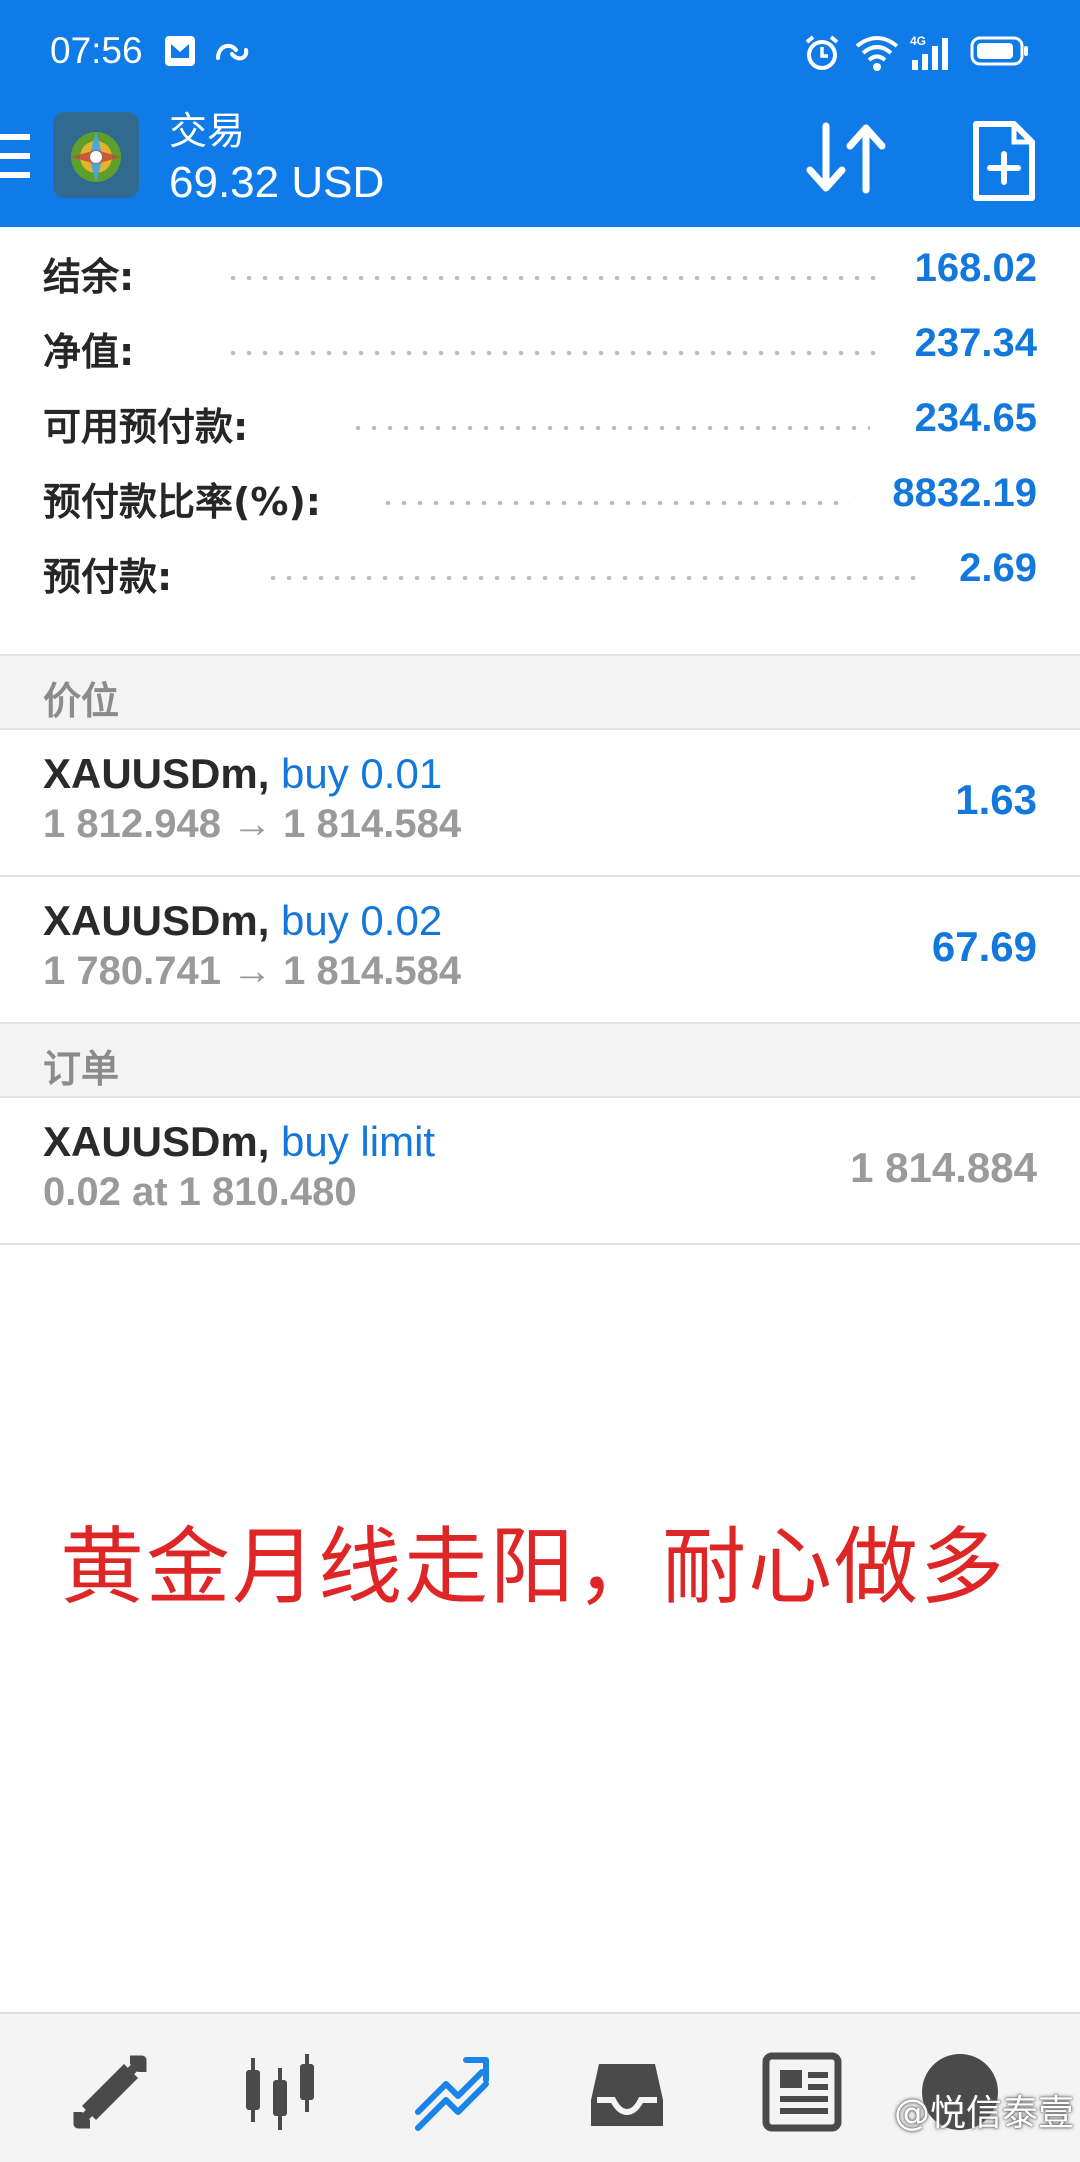 The height and width of the screenshot is (2162, 1080). Describe the element at coordinates (627, 2092) in the screenshot. I see `history-icon` at that location.